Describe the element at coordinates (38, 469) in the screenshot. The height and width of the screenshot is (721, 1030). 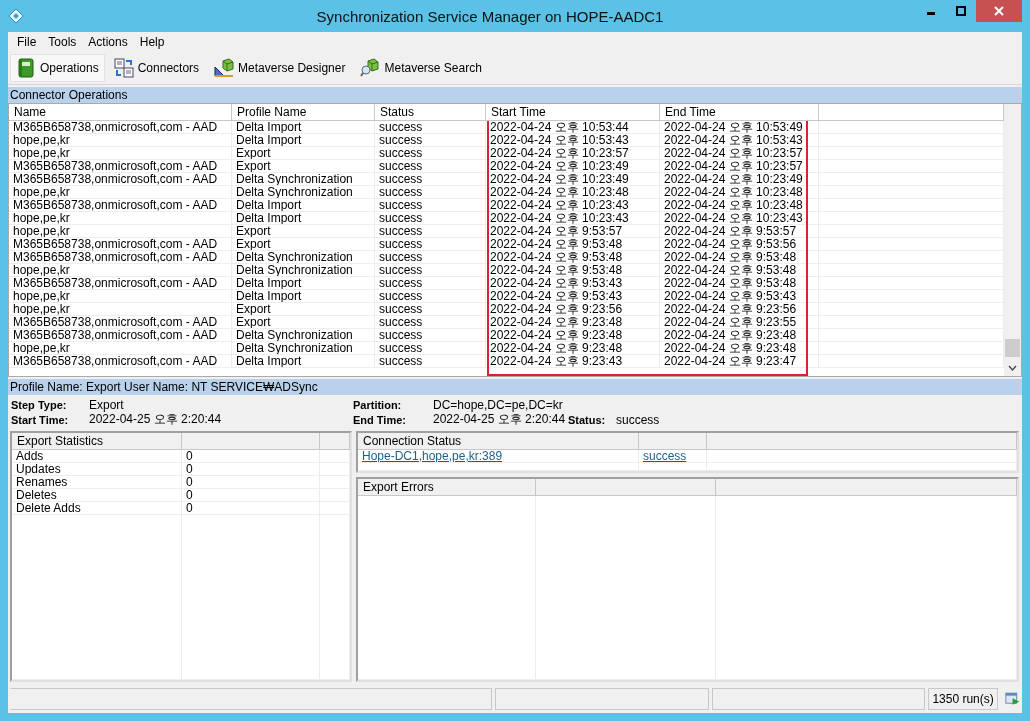
I see `table-cell: Updates` at that location.